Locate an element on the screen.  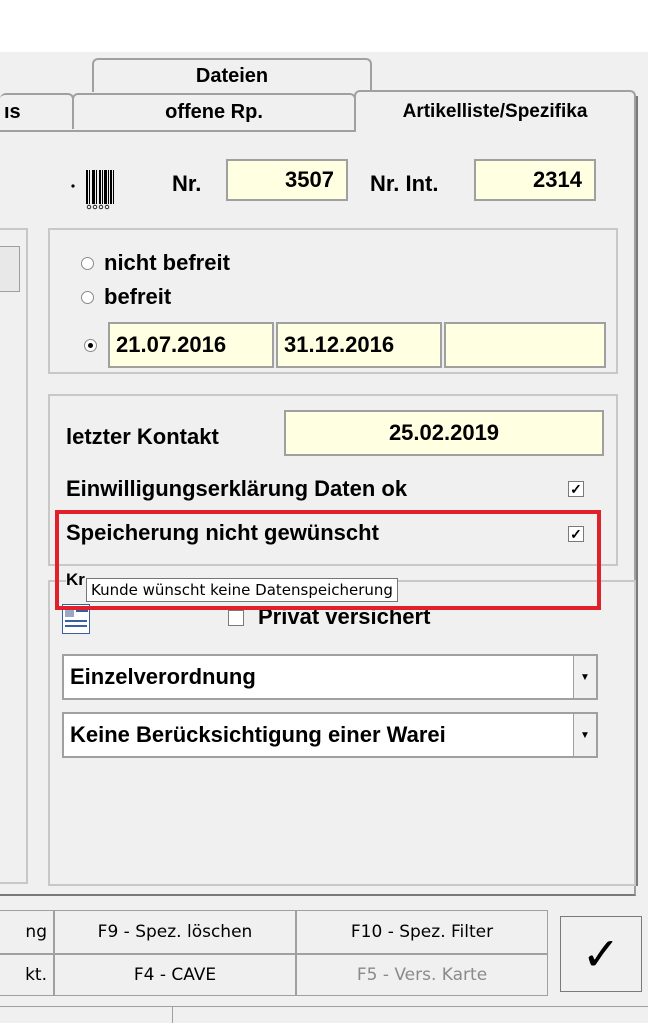
checkmark-icon: ✓ is located at coordinates (601, 954).